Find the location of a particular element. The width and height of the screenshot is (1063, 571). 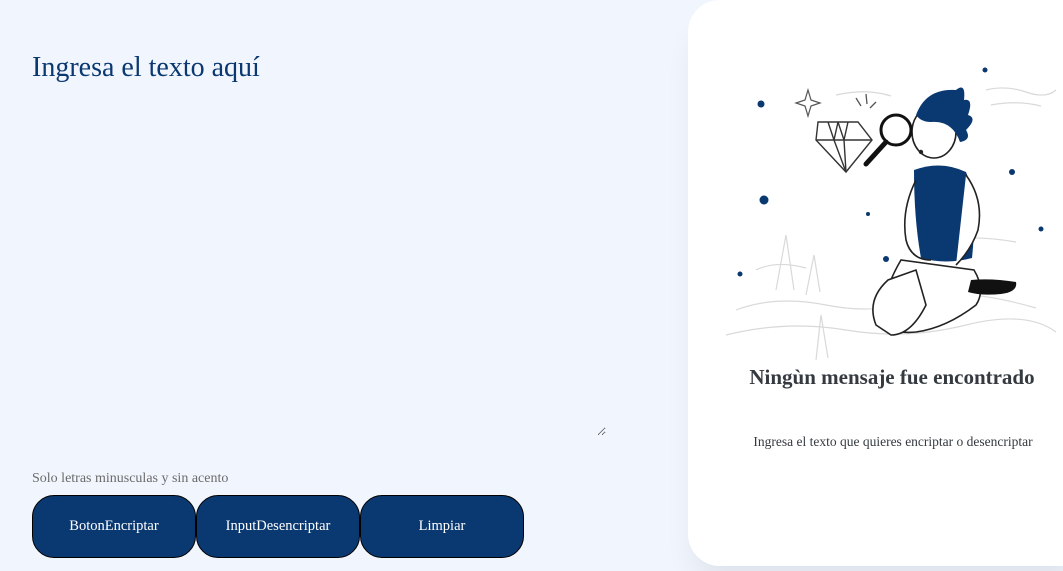

decrypt-button: InputDesencriptar is located at coordinates (278, 526).